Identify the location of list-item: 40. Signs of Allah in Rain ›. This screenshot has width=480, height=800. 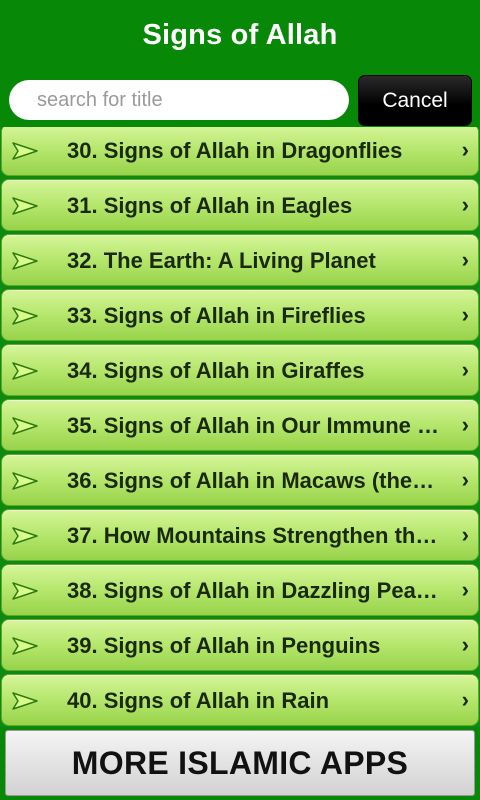
(240, 700).